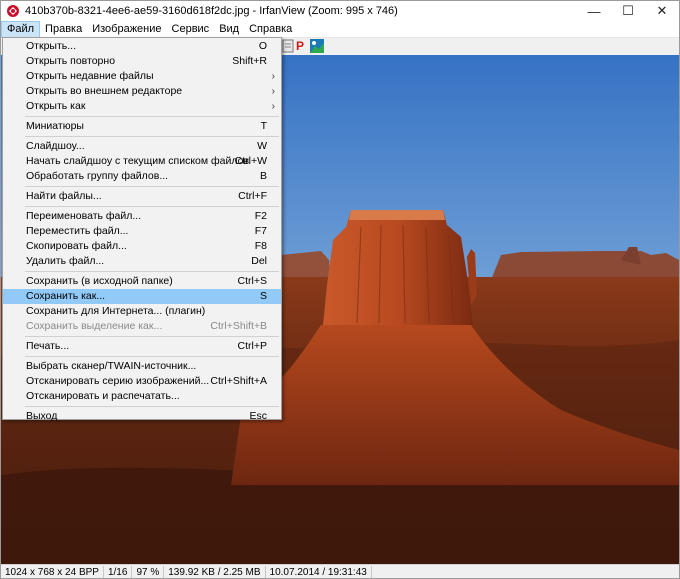 The image size is (680, 579). I want to click on minimize-button: —, so click(594, 11).